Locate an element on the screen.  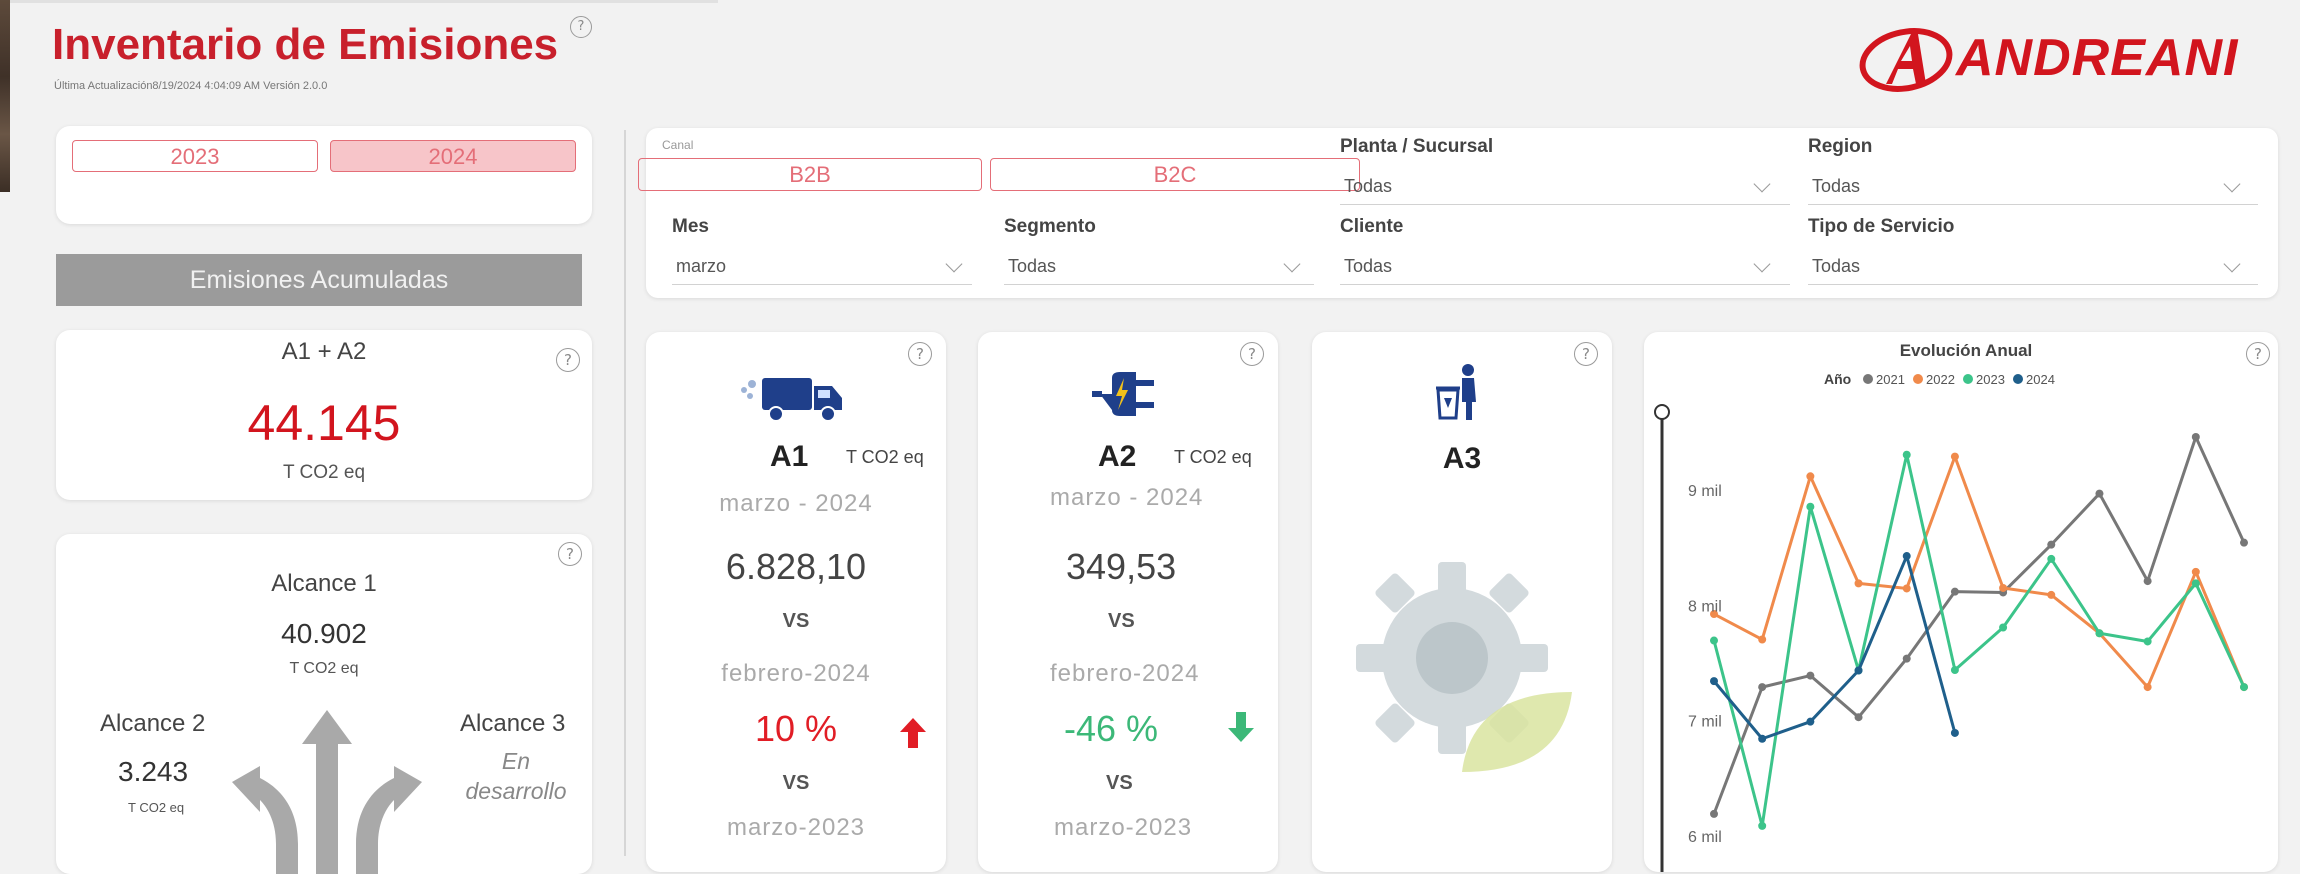
region-label: Region is located at coordinates (1840, 146).